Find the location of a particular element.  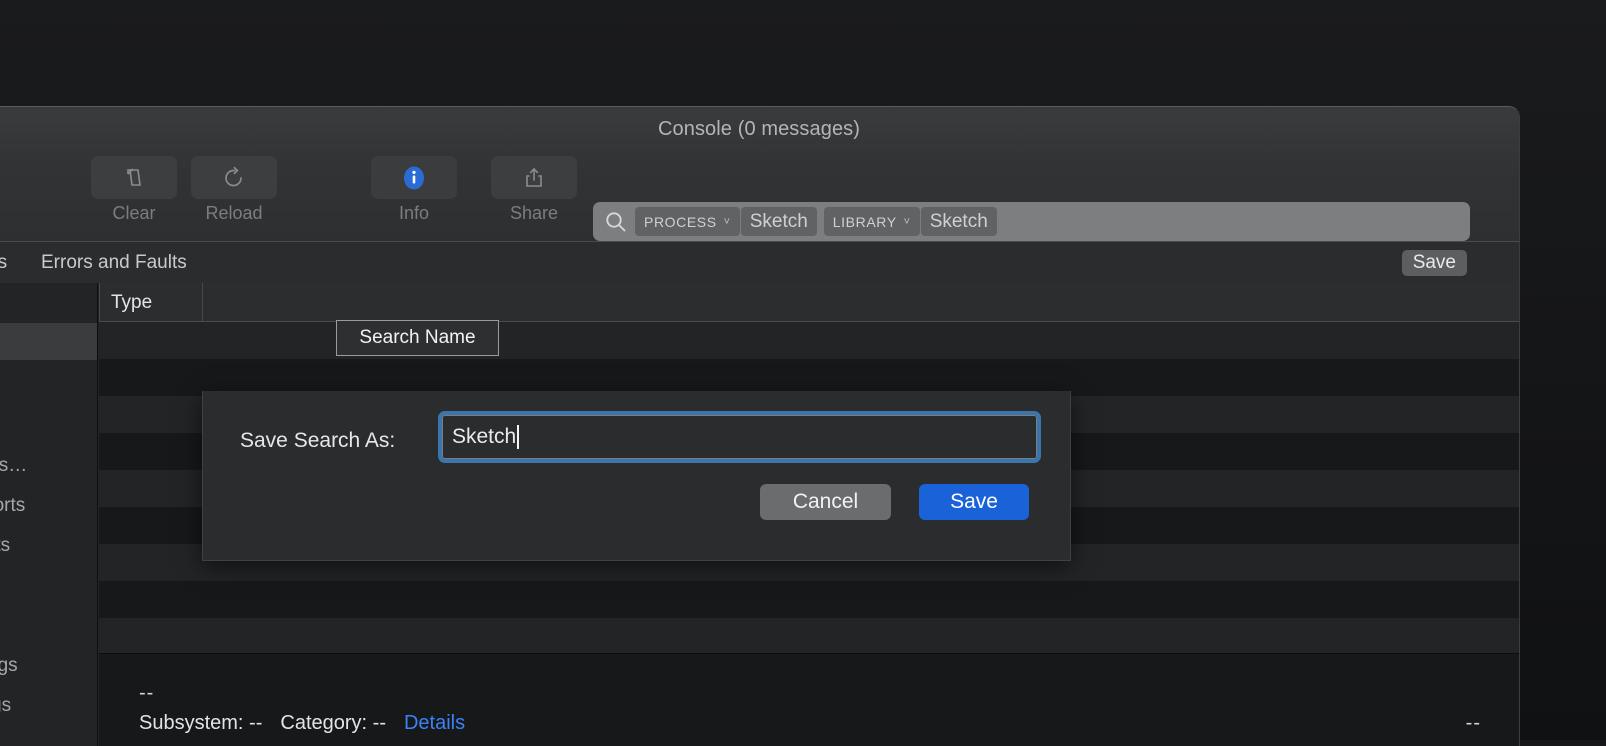

info-button-label: Info is located at coordinates (414, 213).